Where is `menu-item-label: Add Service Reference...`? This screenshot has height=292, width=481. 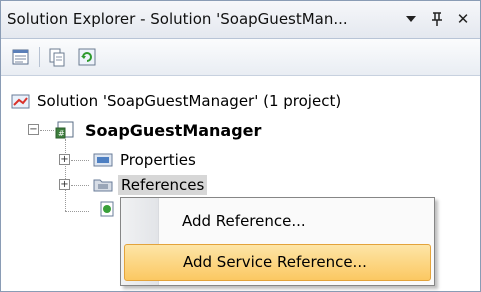
menu-item-label: Add Service Reference... is located at coordinates (275, 262).